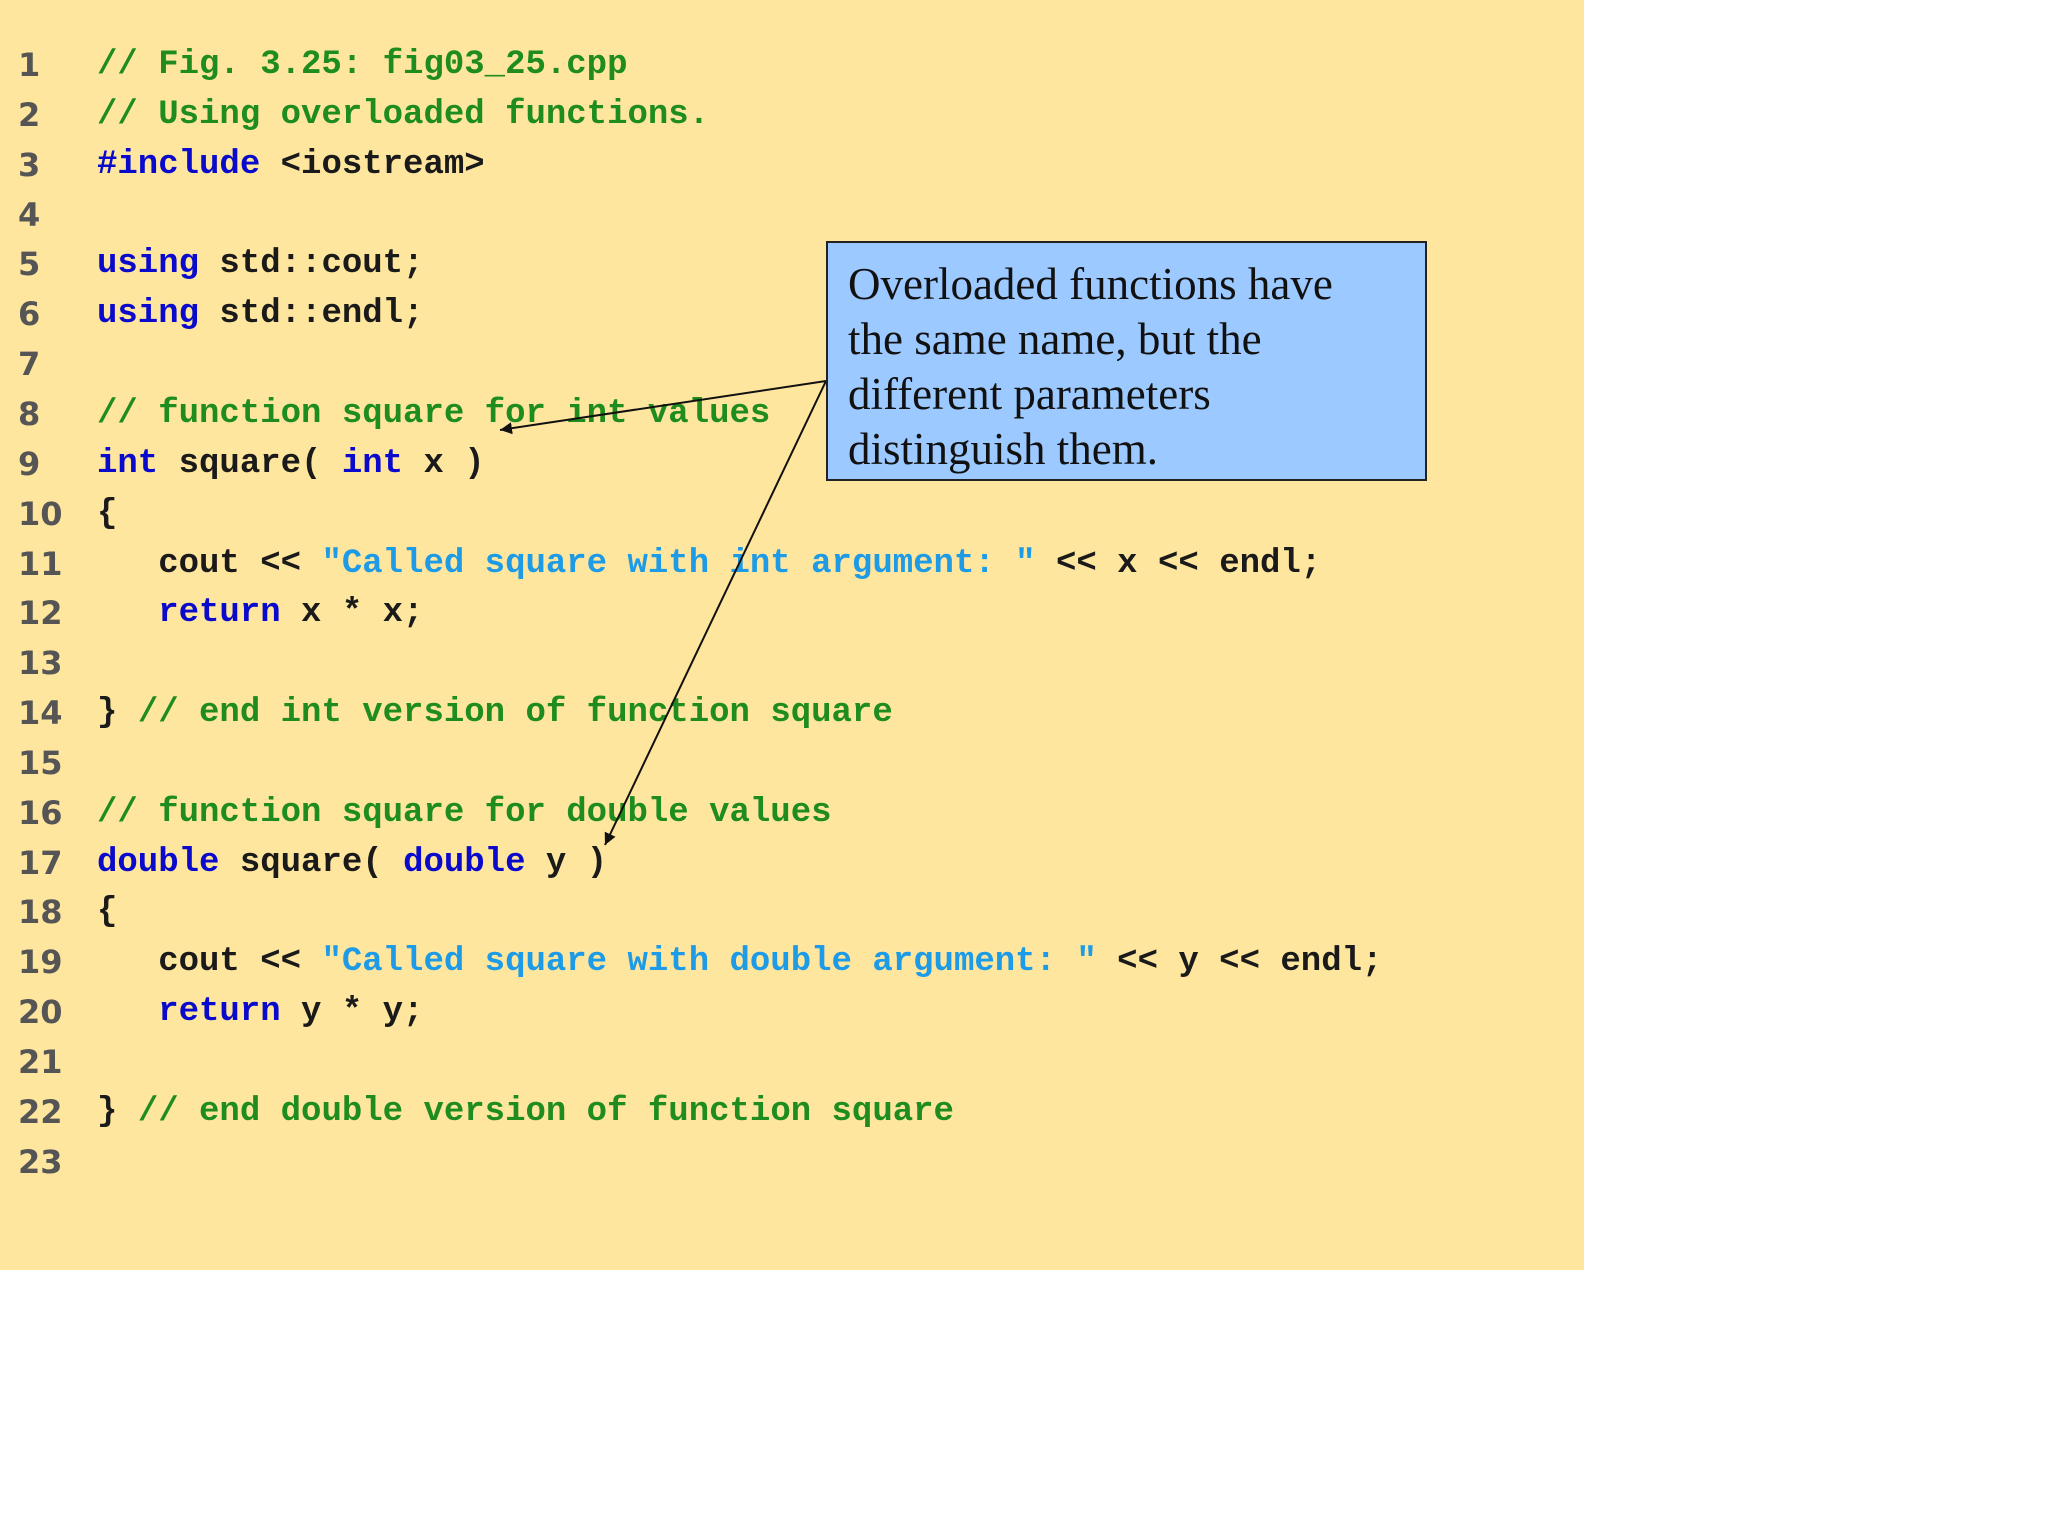 The image size is (2048, 1536). I want to click on callout-line: different parameters, so click(1029, 394).